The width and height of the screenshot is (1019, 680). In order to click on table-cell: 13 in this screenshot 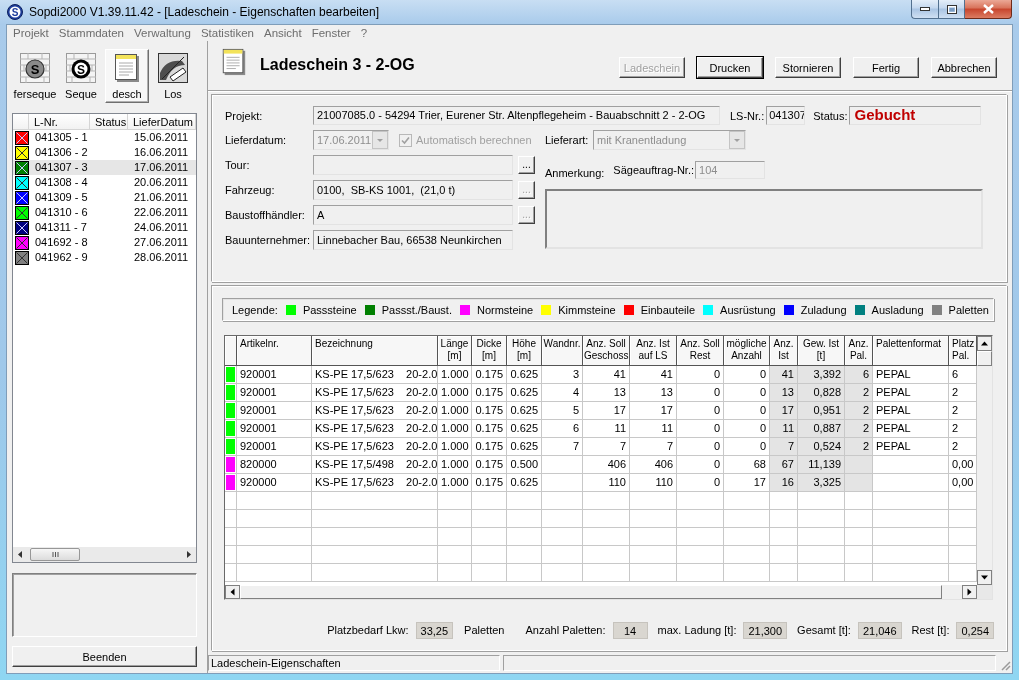, I will do `click(606, 393)`.